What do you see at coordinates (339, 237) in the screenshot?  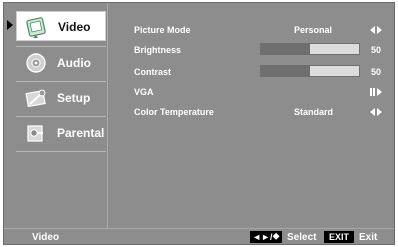 I see `exit-key-badge: EXIT` at bounding box center [339, 237].